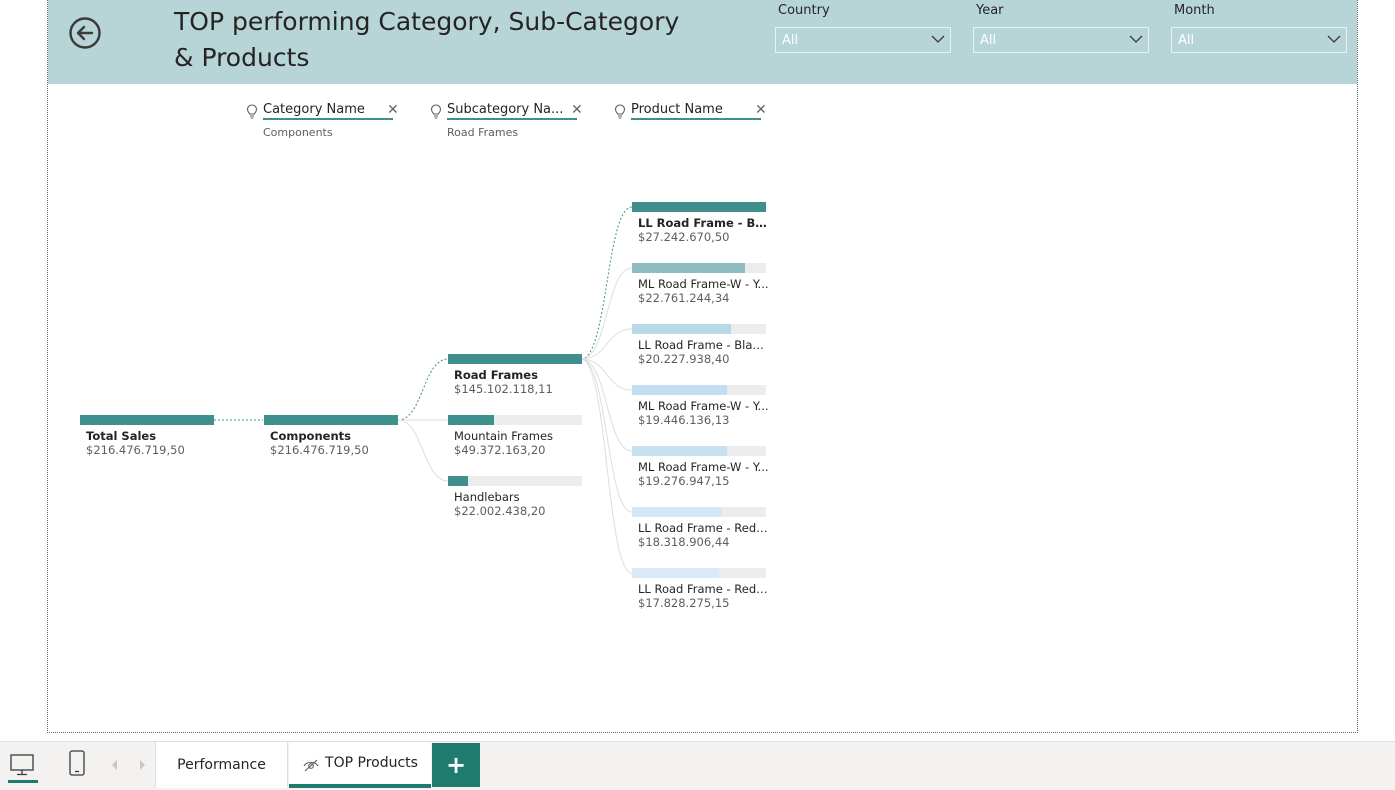 The width and height of the screenshot is (1395, 790). What do you see at coordinates (311, 765) in the screenshot?
I see `hidden-page-icon` at bounding box center [311, 765].